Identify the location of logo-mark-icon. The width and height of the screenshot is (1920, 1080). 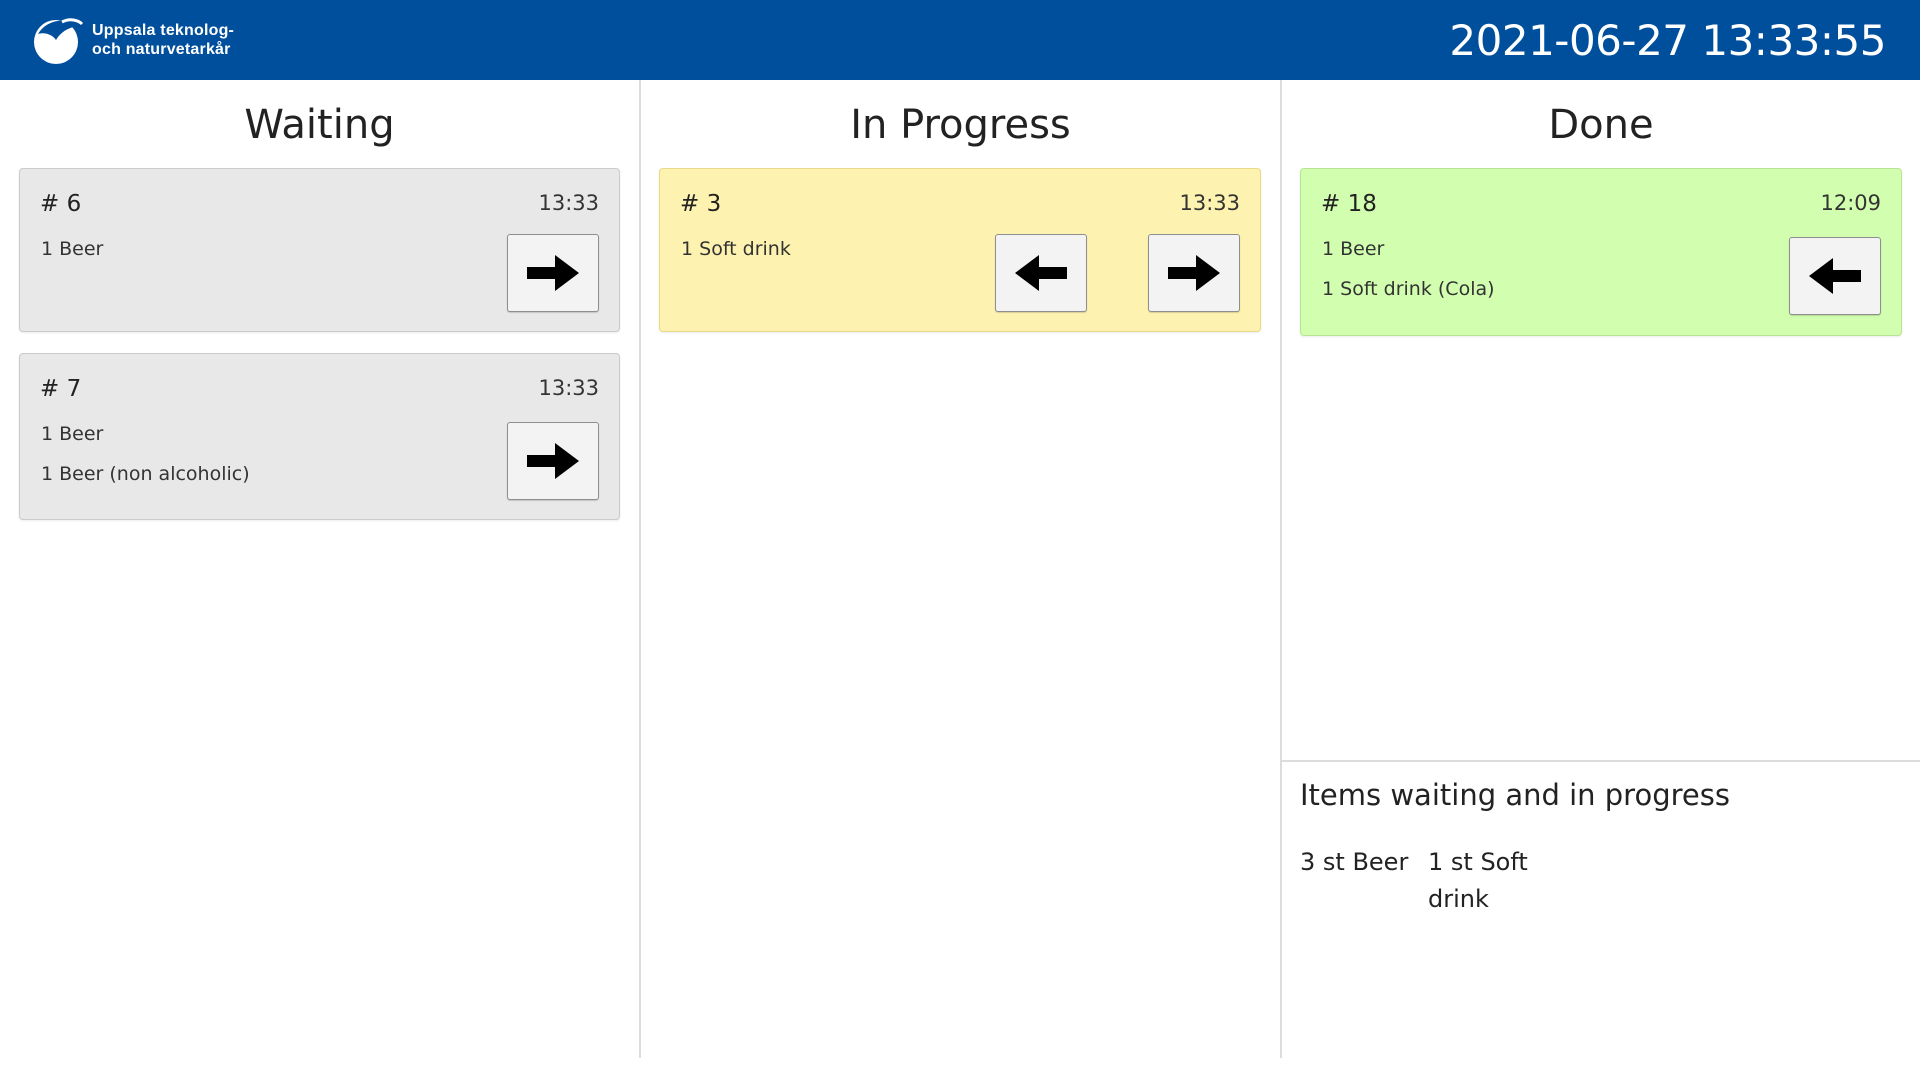
(59, 41).